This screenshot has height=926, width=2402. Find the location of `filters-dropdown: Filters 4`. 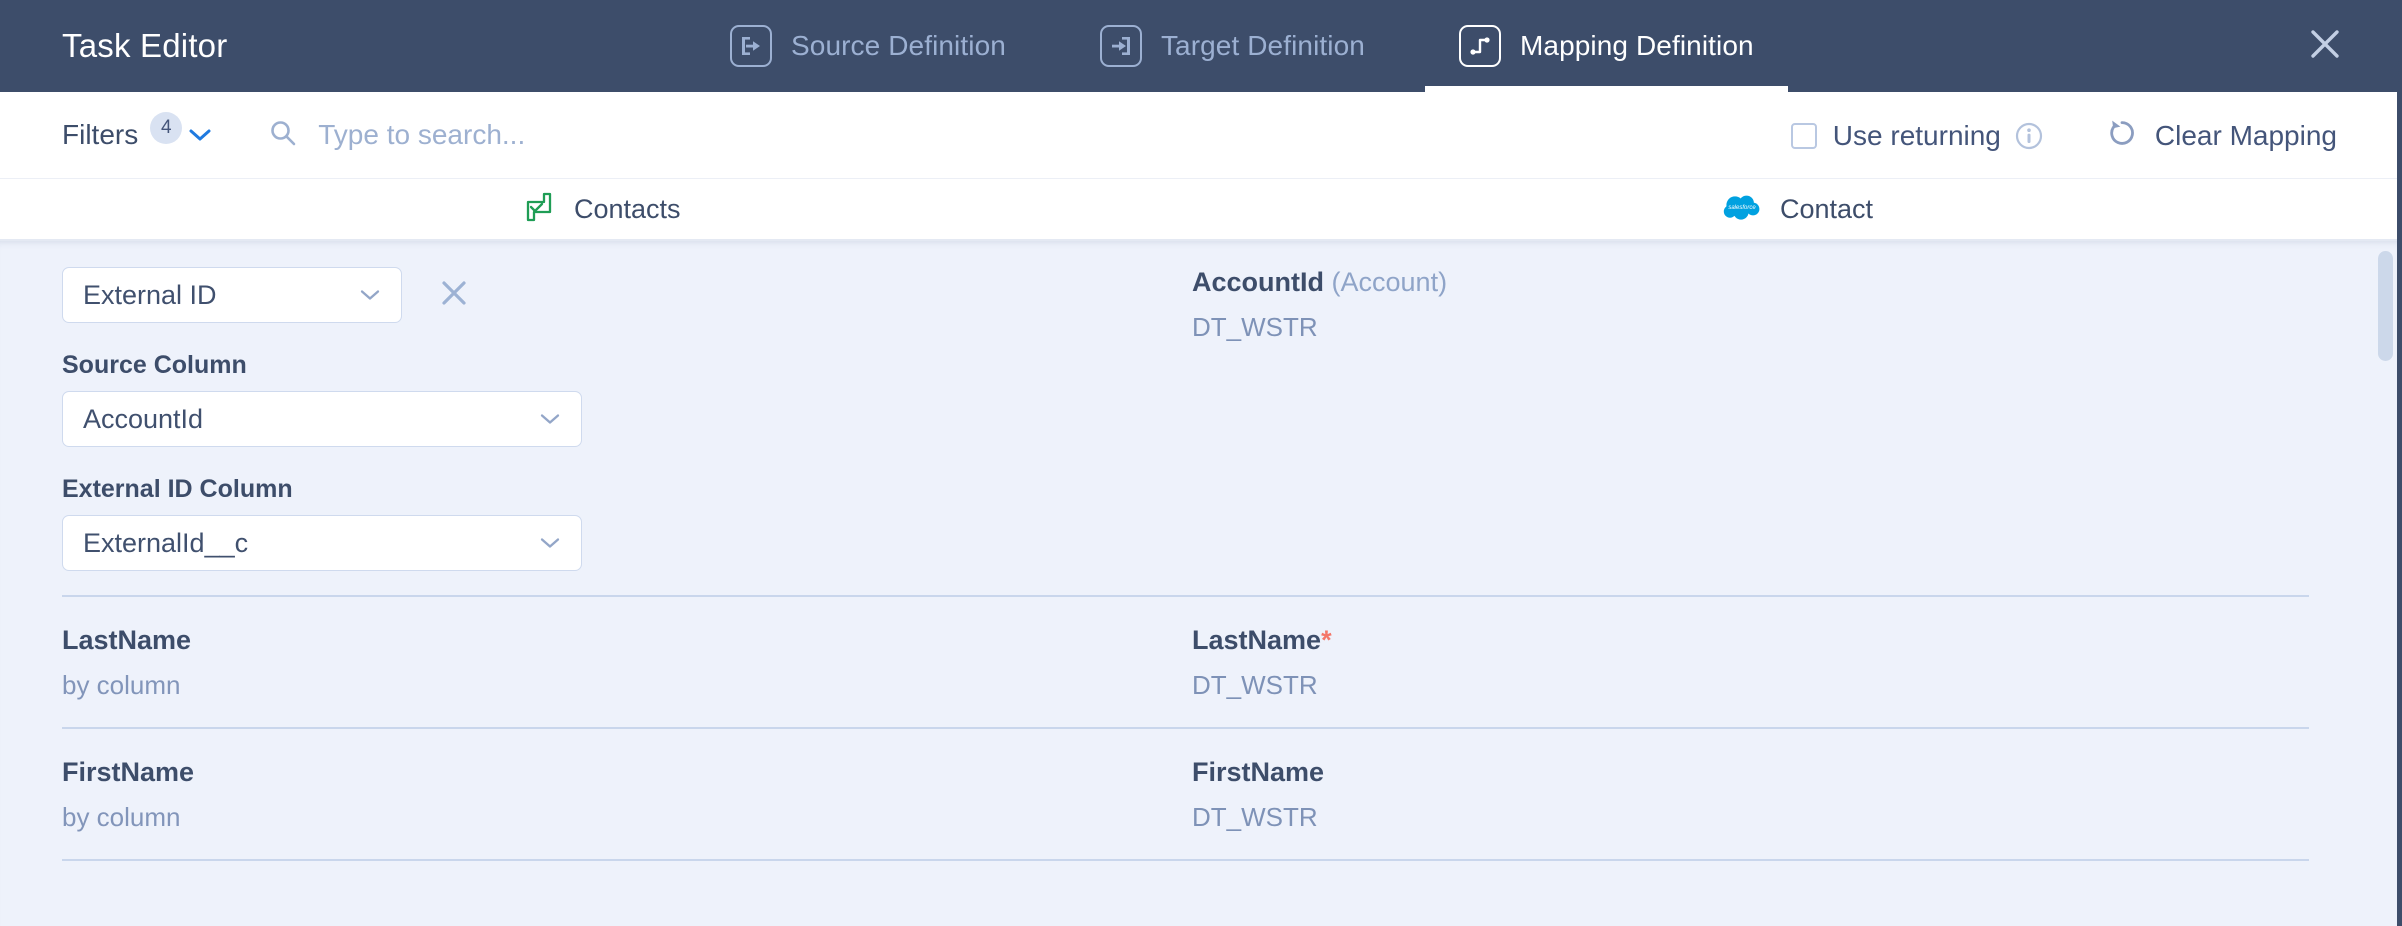

filters-dropdown: Filters 4 is located at coordinates (137, 131).